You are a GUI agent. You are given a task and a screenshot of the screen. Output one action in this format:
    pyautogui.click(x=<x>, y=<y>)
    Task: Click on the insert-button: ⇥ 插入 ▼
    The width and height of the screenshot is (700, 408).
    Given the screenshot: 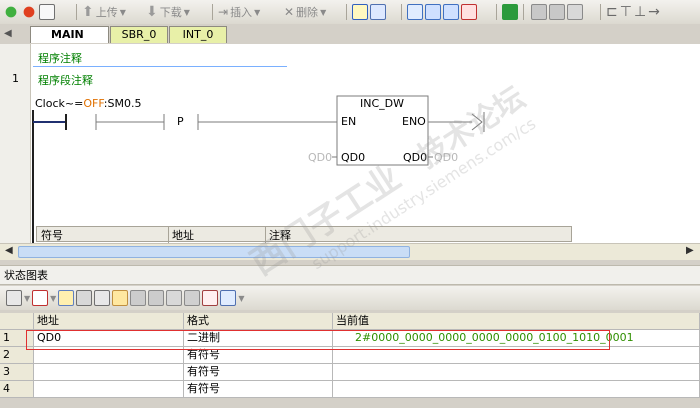 What is the action you would take?
    pyautogui.click(x=239, y=12)
    